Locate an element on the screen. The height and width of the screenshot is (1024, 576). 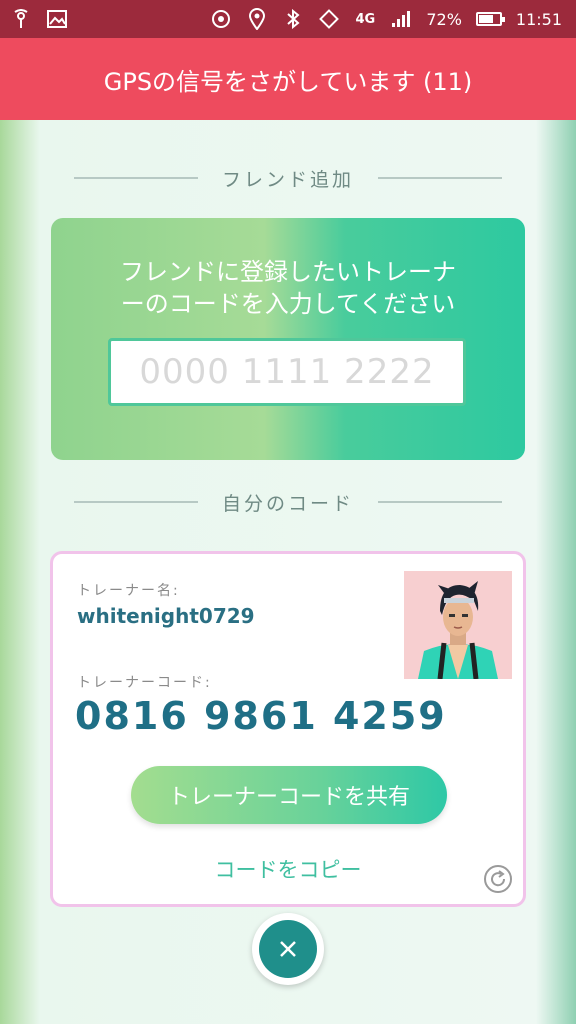
battery-percent: 72% is located at coordinates (444, 19).